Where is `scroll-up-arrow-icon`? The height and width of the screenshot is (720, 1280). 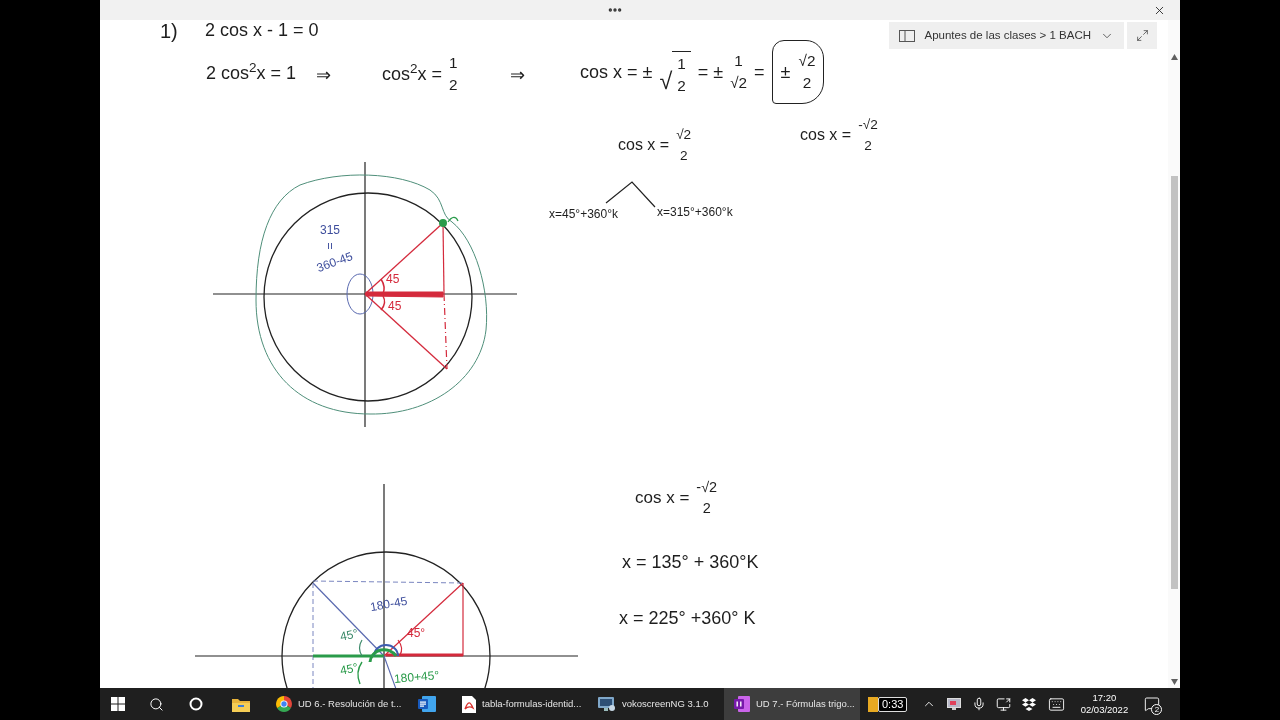
scroll-up-arrow-icon is located at coordinates (1174, 57).